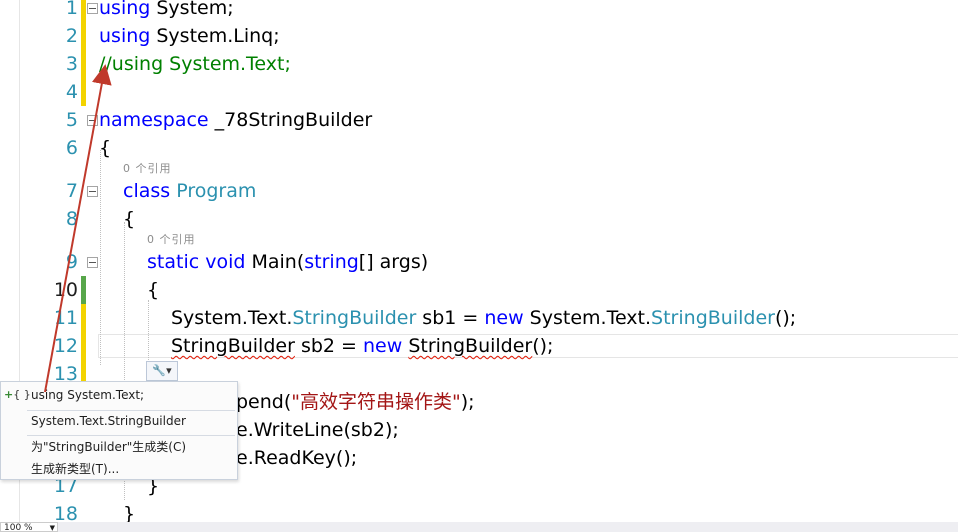  Describe the element at coordinates (52, 528) in the screenshot. I see `chevron-down-icon: ▼` at that location.